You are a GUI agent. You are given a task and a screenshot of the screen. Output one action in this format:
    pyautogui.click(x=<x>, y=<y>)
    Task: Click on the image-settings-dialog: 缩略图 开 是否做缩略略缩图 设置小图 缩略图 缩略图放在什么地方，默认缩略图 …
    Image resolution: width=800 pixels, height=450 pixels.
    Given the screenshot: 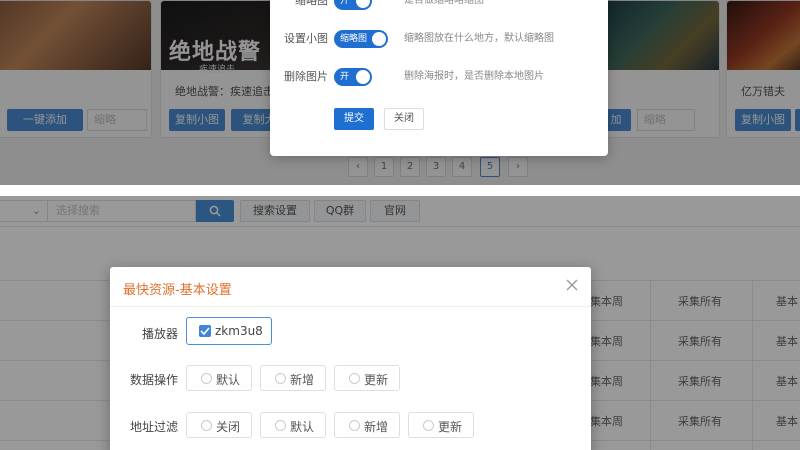 What is the action you would take?
    pyautogui.click(x=439, y=78)
    